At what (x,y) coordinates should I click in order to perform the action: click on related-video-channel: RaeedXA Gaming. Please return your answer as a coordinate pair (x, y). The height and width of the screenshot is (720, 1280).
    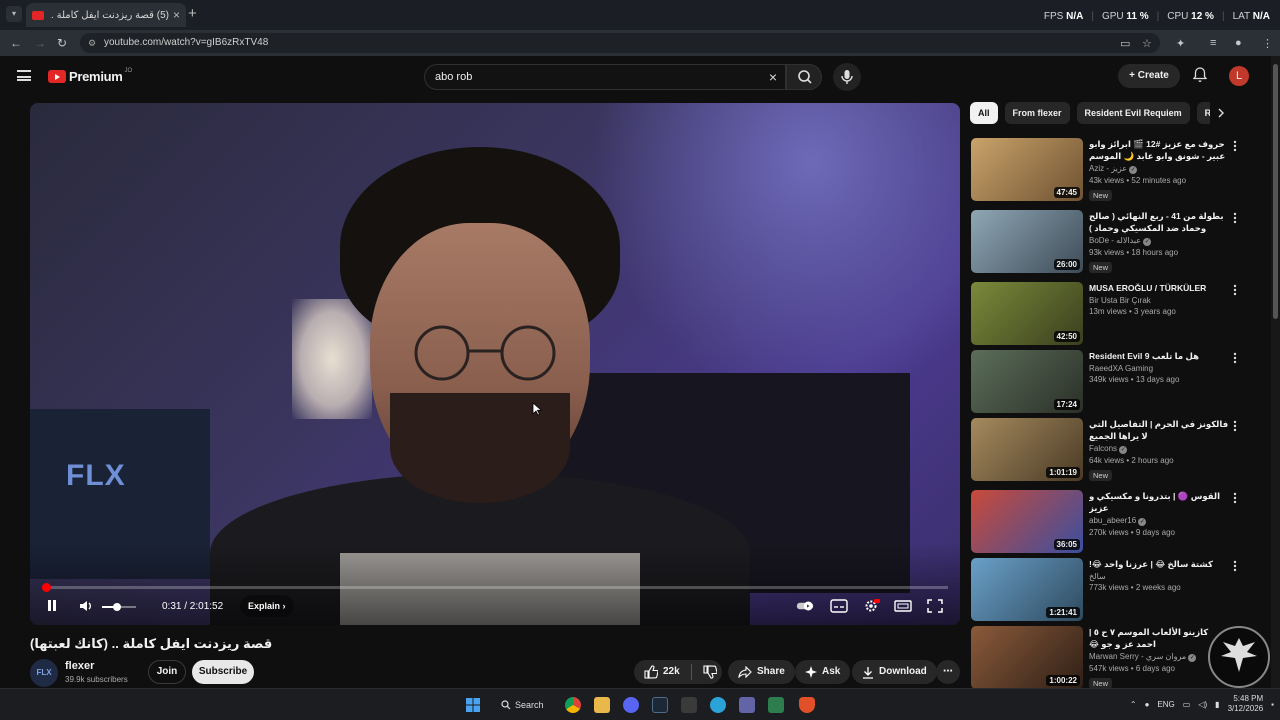
    Looking at the image, I should click on (1159, 368).